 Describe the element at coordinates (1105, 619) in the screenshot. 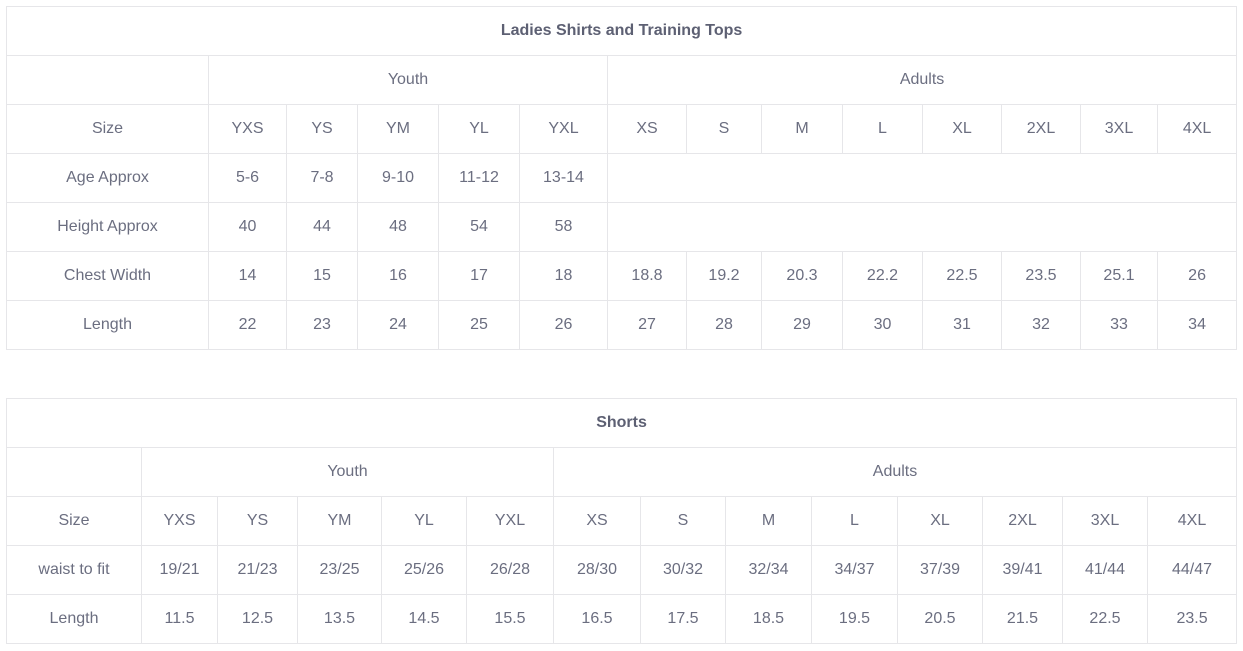

I see `length-cell: 22.5` at that location.